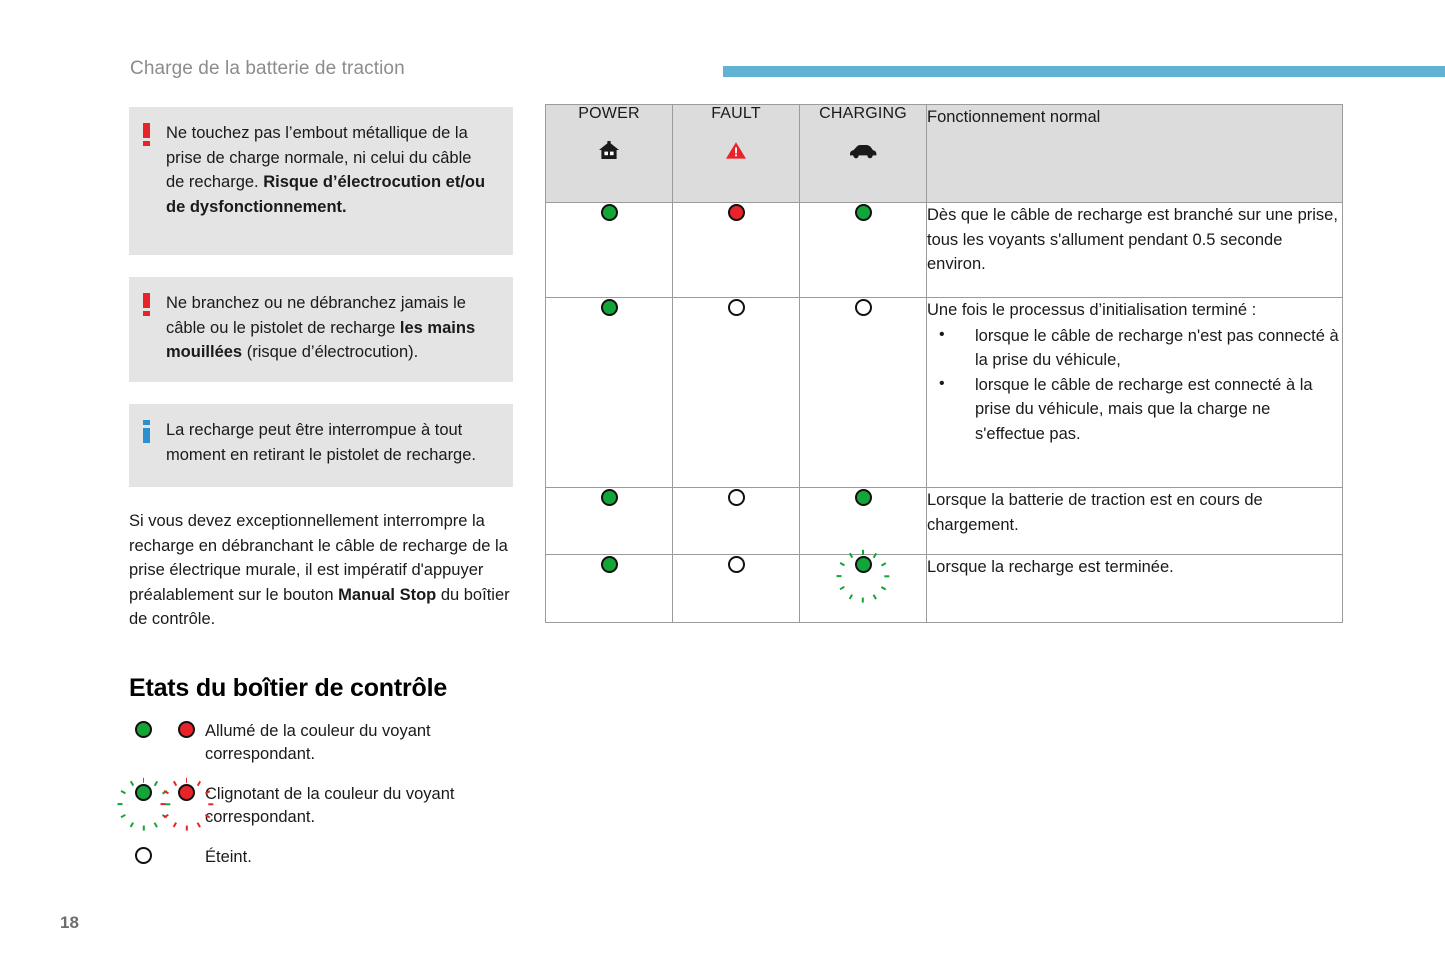 Image resolution: width=1445 pixels, height=977 pixels. Describe the element at coordinates (186, 804) in the screenshot. I see `led-red-blink-icon` at that location.